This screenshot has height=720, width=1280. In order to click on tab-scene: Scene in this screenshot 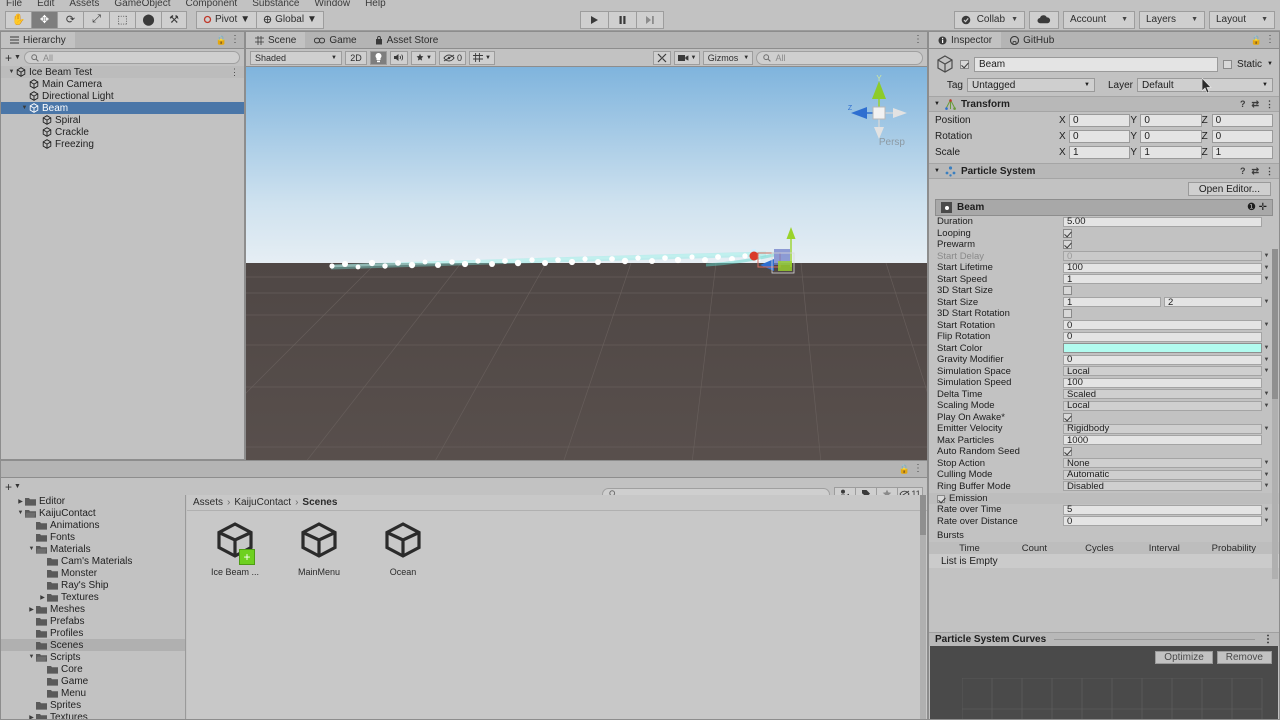, I will do `click(276, 40)`.